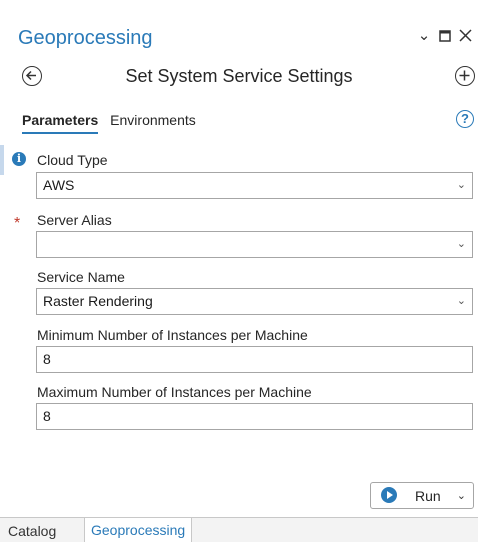 The width and height of the screenshot is (478, 542). What do you see at coordinates (153, 120) in the screenshot?
I see `tab-environments: Environments` at bounding box center [153, 120].